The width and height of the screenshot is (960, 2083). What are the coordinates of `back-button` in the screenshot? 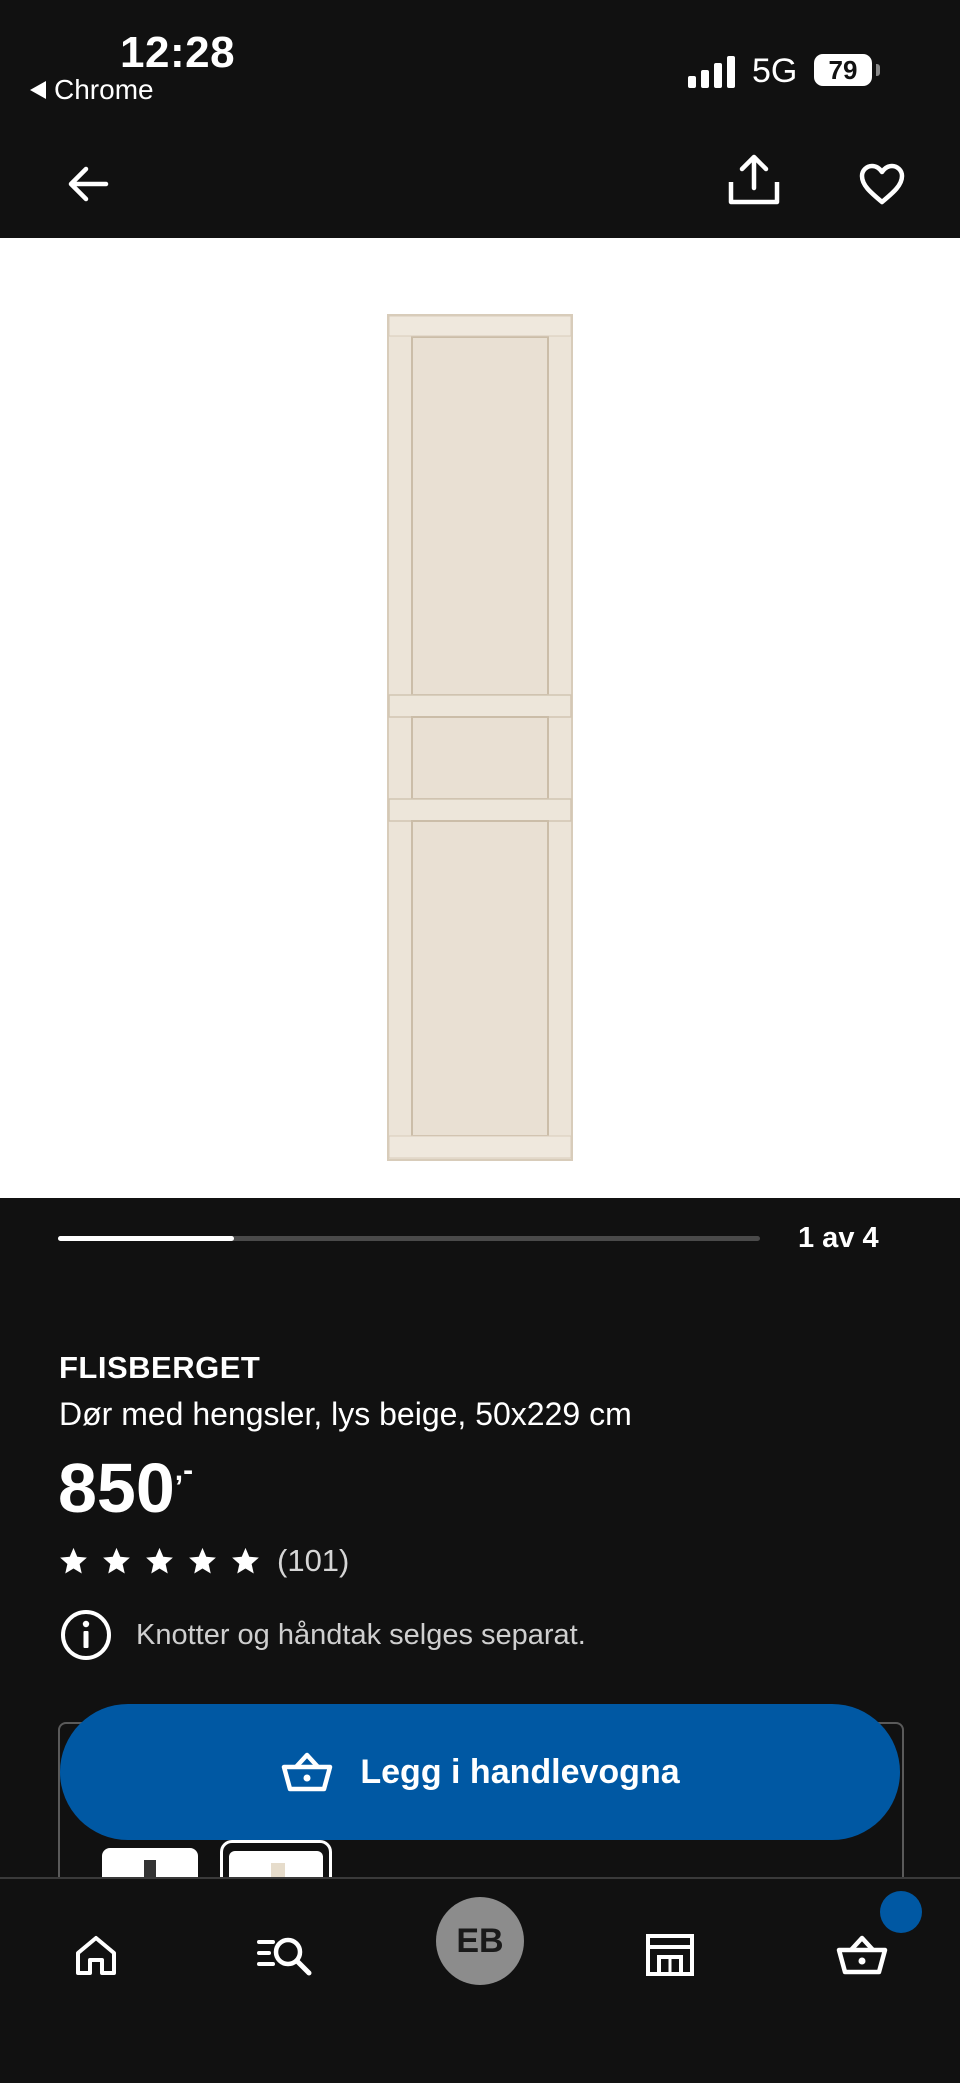 It's located at (88, 184).